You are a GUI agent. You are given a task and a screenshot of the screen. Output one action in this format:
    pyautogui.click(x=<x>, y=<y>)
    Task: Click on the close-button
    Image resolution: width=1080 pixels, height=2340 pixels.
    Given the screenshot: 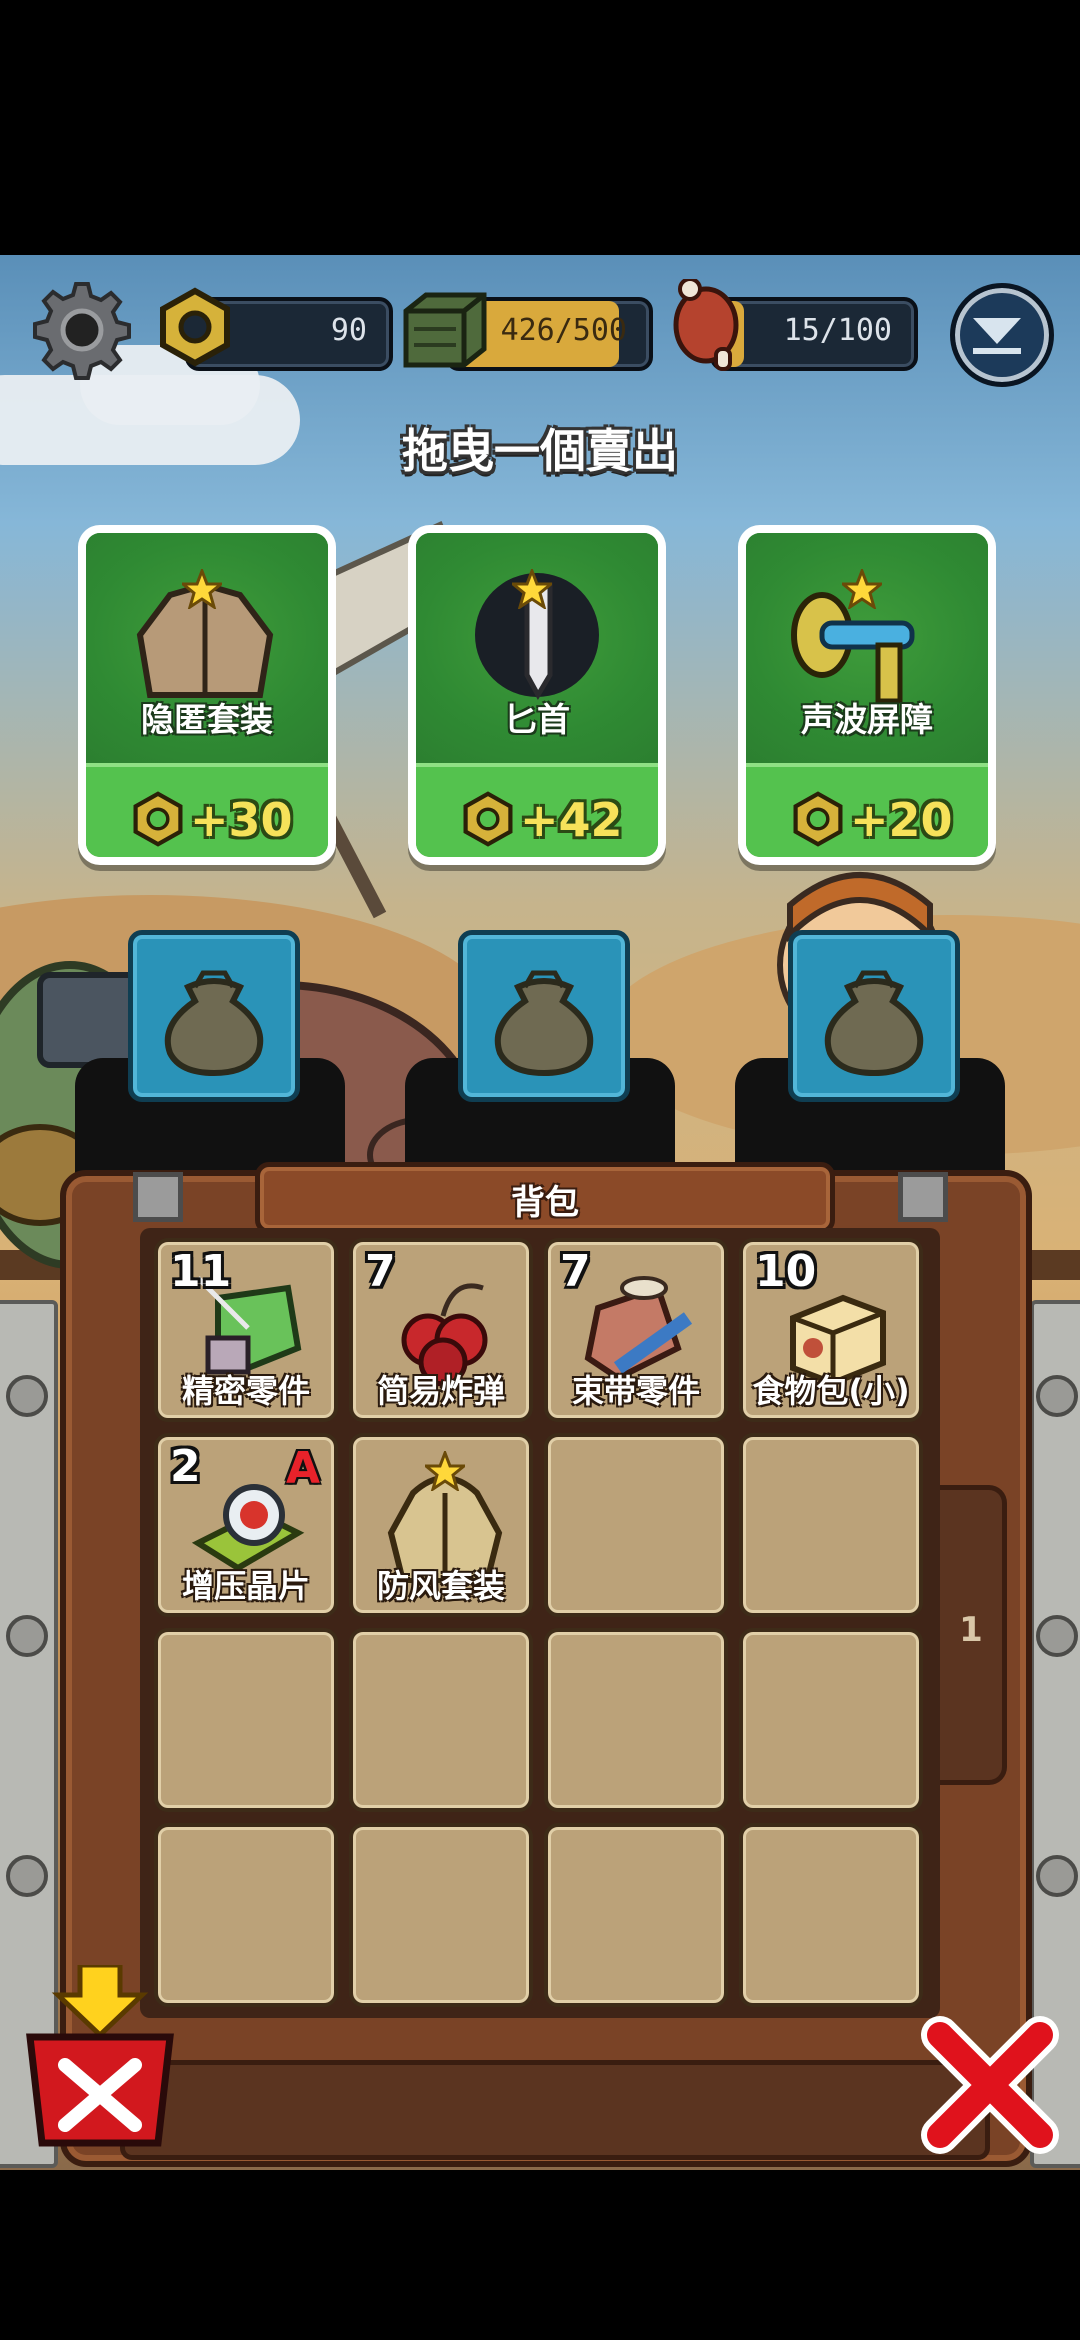 What is the action you would take?
    pyautogui.click(x=990, y=2085)
    